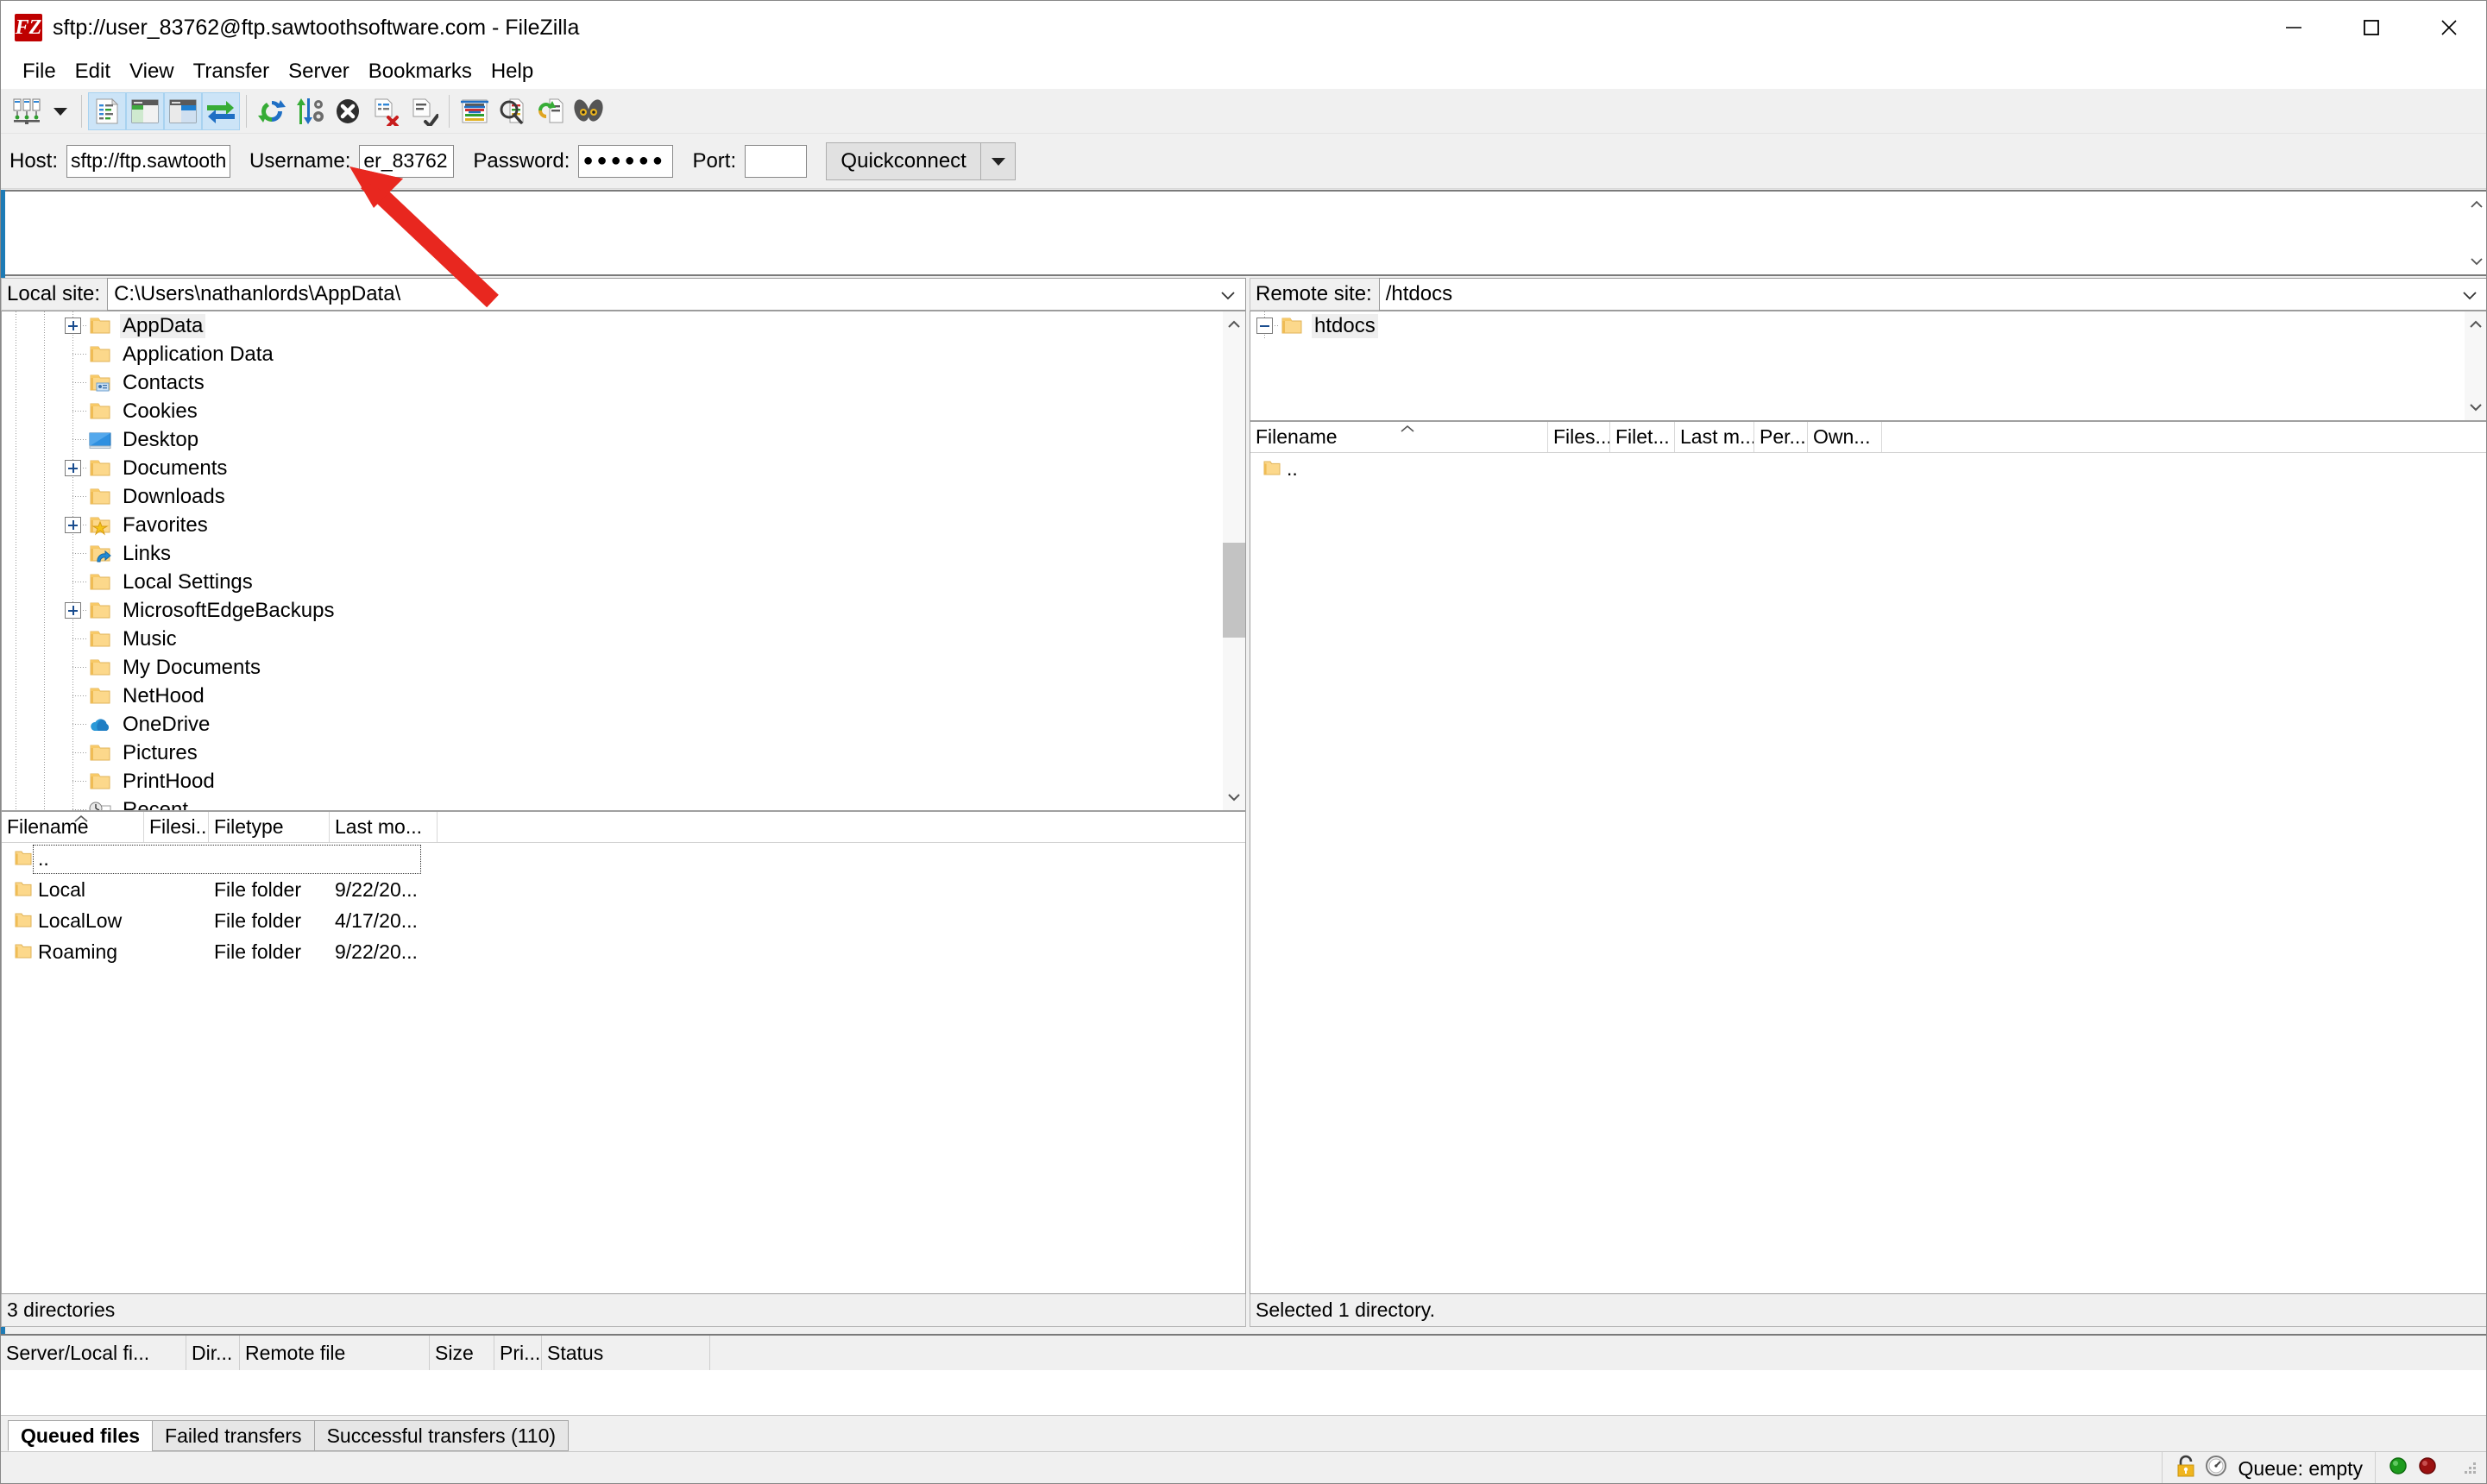 The image size is (2487, 1484). What do you see at coordinates (612, 553) in the screenshot?
I see `tree-item: Links` at bounding box center [612, 553].